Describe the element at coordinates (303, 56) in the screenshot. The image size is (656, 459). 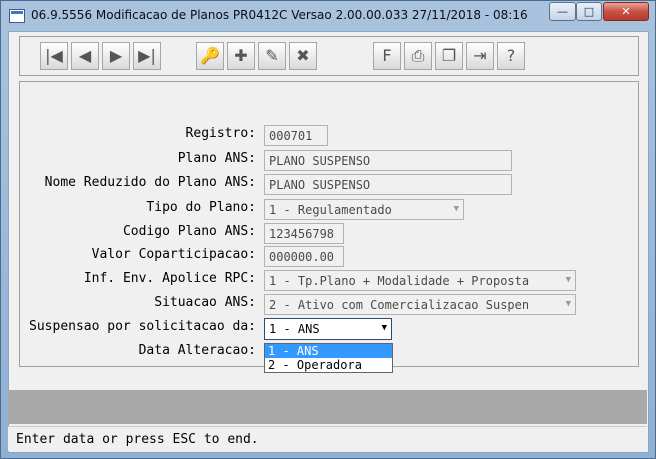
I see `delete-button: ✖` at that location.